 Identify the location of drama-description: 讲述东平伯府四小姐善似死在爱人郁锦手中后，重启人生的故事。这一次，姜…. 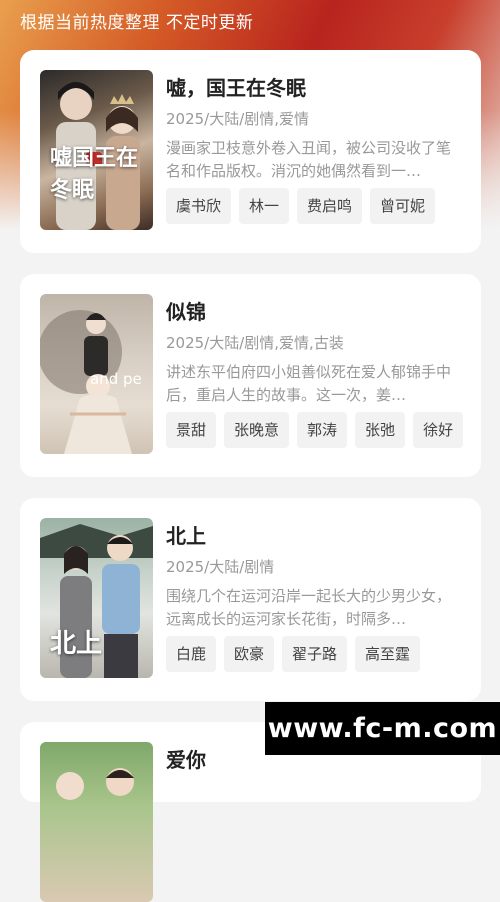
(309, 383).